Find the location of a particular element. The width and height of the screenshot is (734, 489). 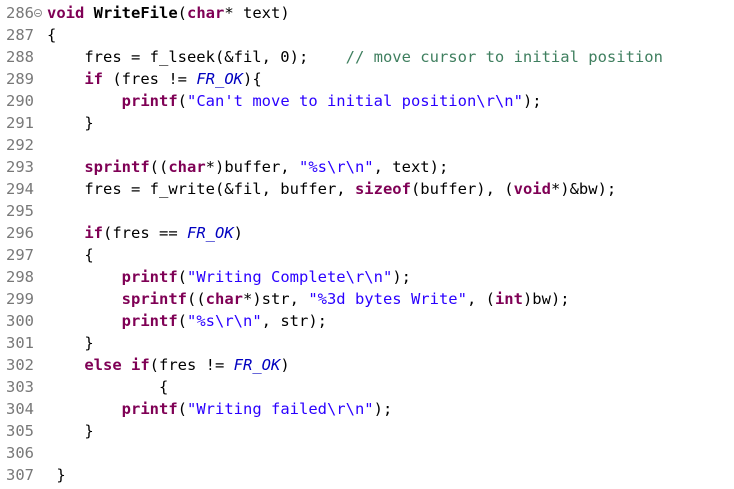

code-text: else if(fres != FR_OK) is located at coordinates (168, 365).